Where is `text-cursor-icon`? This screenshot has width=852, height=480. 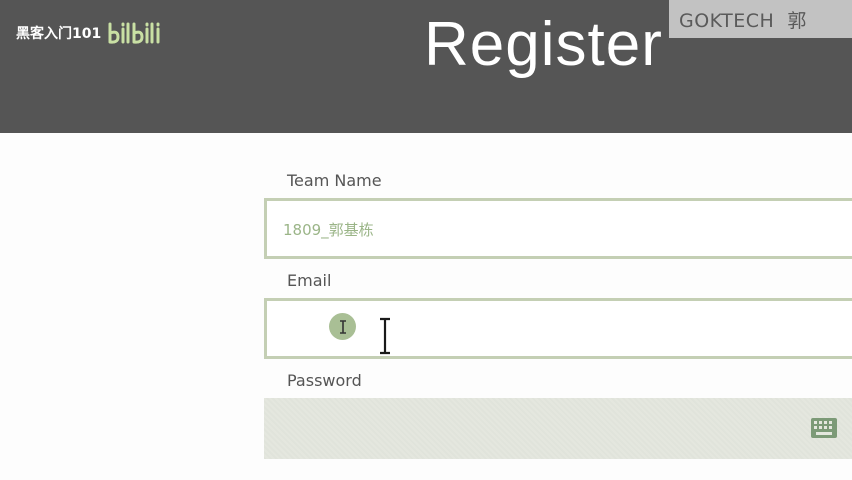 text-cursor-icon is located at coordinates (342, 326).